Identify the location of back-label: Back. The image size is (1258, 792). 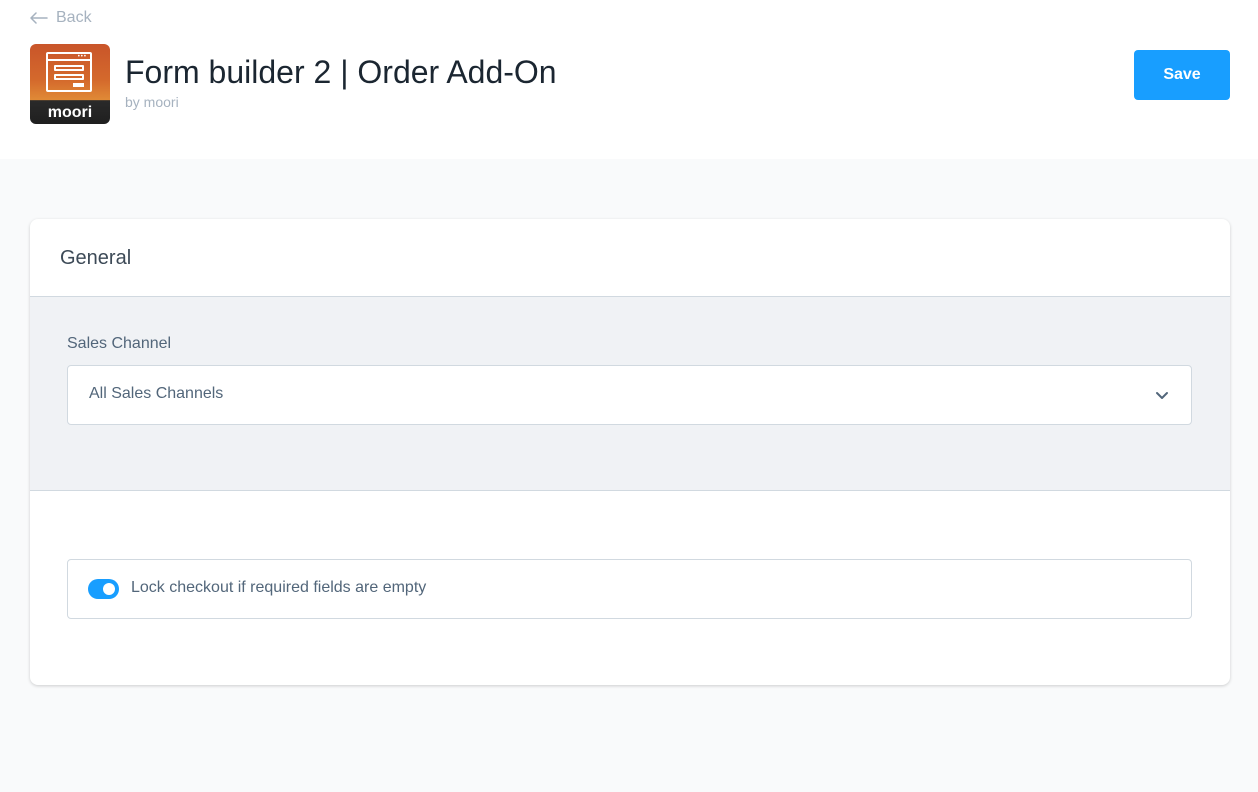
(74, 17).